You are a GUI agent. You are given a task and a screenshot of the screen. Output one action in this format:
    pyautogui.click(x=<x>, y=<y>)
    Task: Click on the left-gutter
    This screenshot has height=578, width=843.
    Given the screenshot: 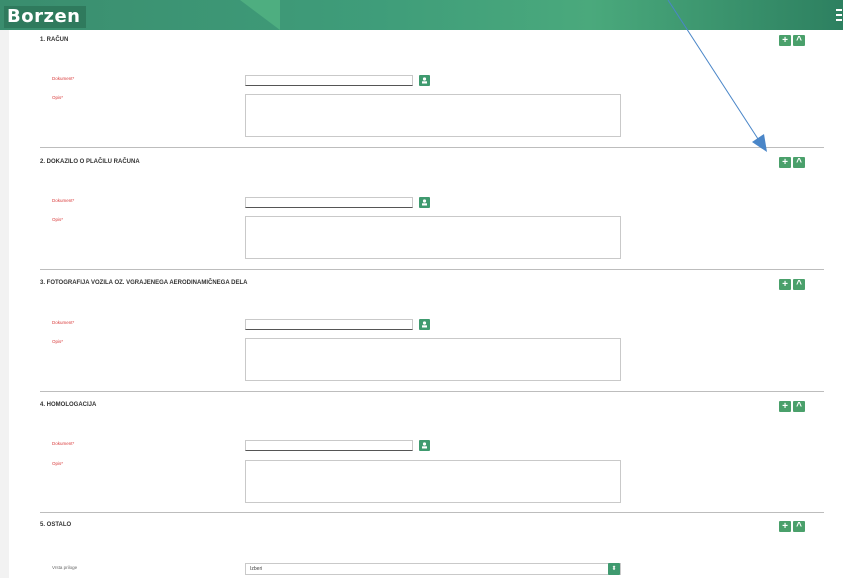 What is the action you would take?
    pyautogui.click(x=4, y=289)
    